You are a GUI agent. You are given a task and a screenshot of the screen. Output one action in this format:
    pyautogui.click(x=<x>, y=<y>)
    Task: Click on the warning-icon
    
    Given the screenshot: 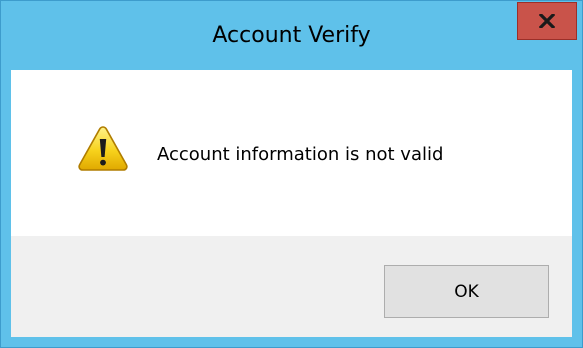 What is the action you would take?
    pyautogui.click(x=103, y=148)
    